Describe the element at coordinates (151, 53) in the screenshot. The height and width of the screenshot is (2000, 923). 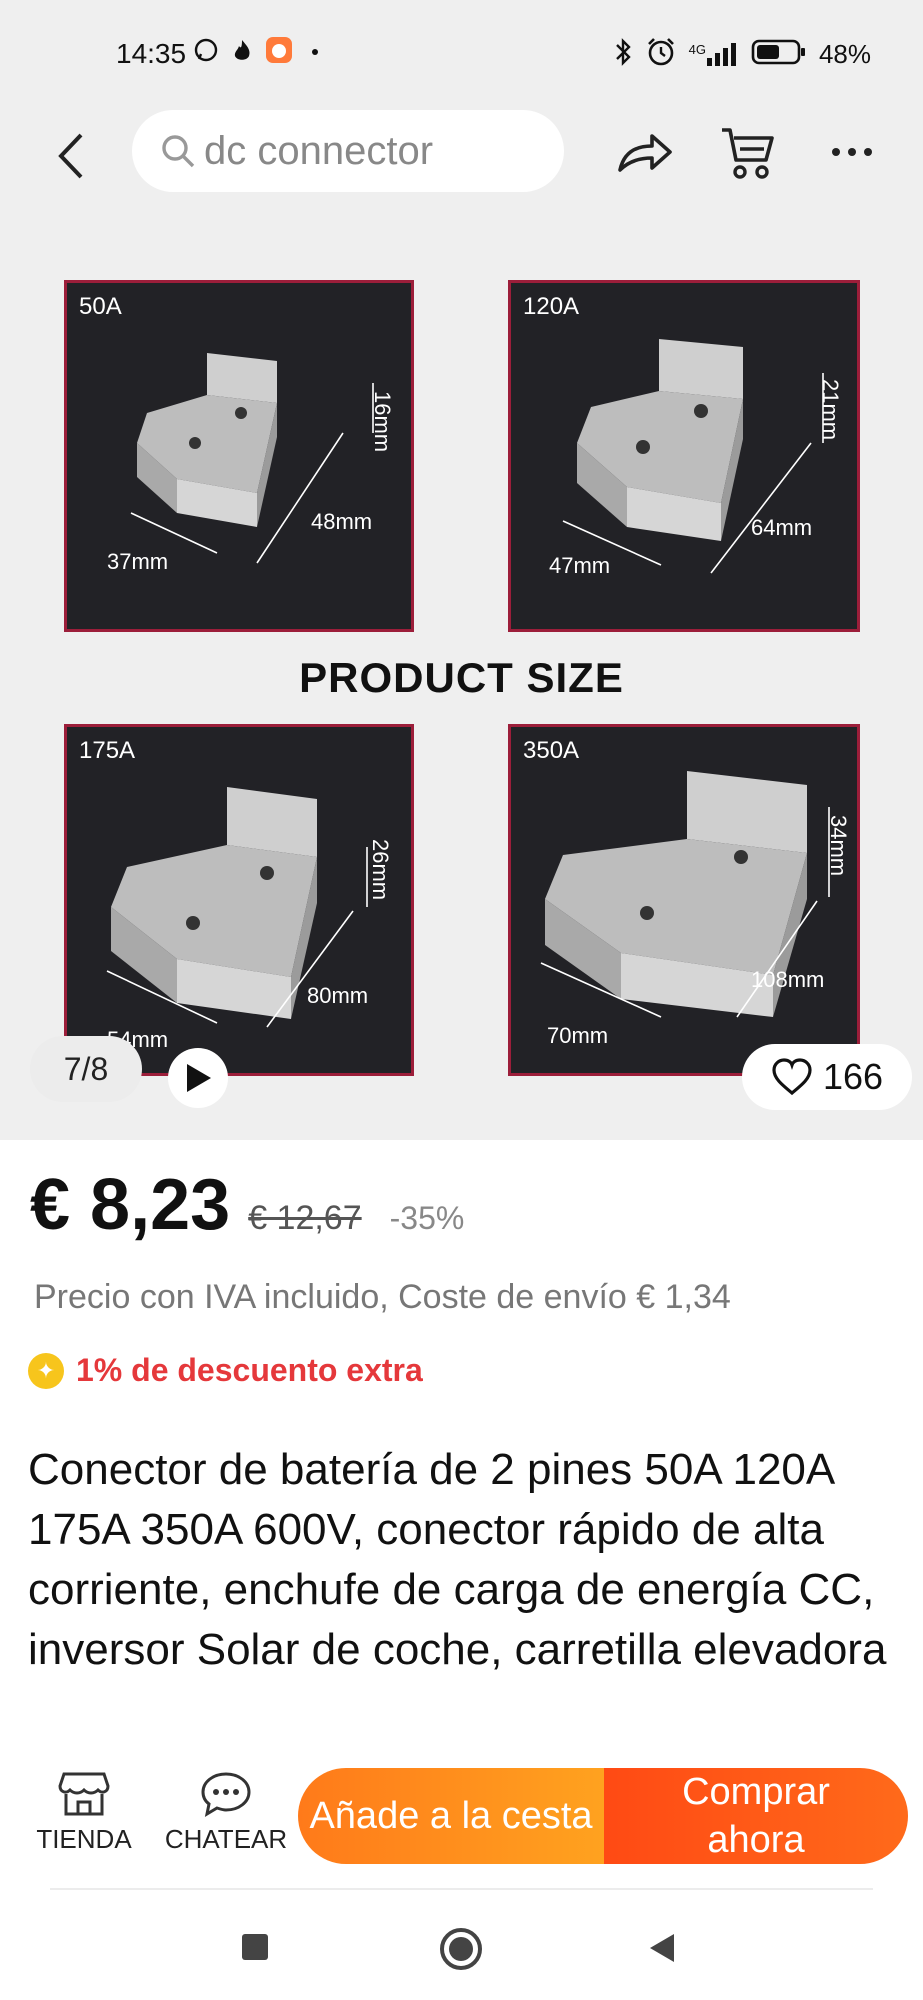
I see `status-time: 14:35` at that location.